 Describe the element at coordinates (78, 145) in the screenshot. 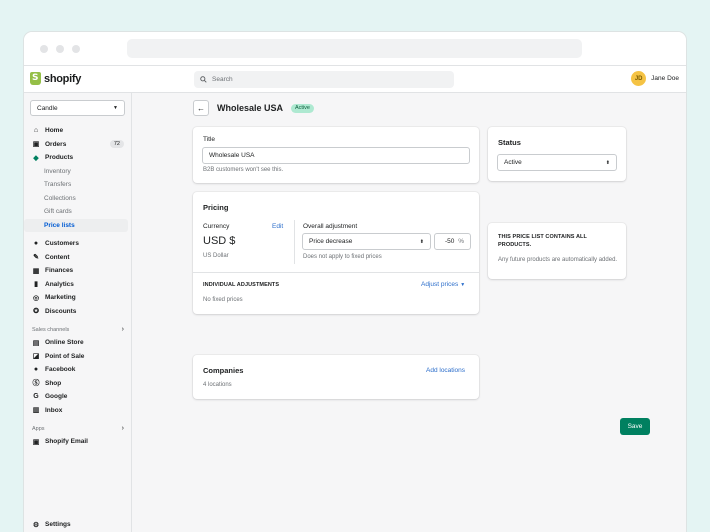

I see `sidebar-item-orders: ▣ Orders 72` at that location.